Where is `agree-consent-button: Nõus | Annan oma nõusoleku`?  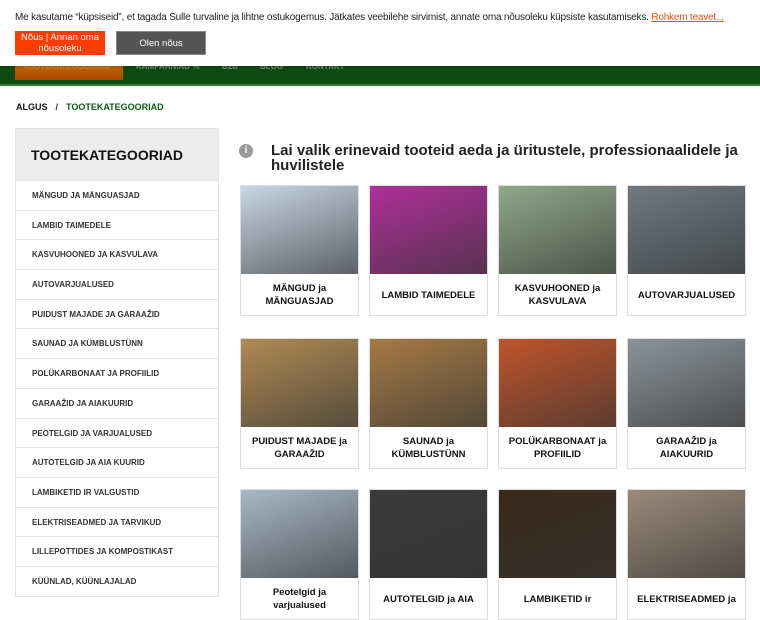
agree-consent-button: Nõus | Annan oma nõusoleku is located at coordinates (60, 43).